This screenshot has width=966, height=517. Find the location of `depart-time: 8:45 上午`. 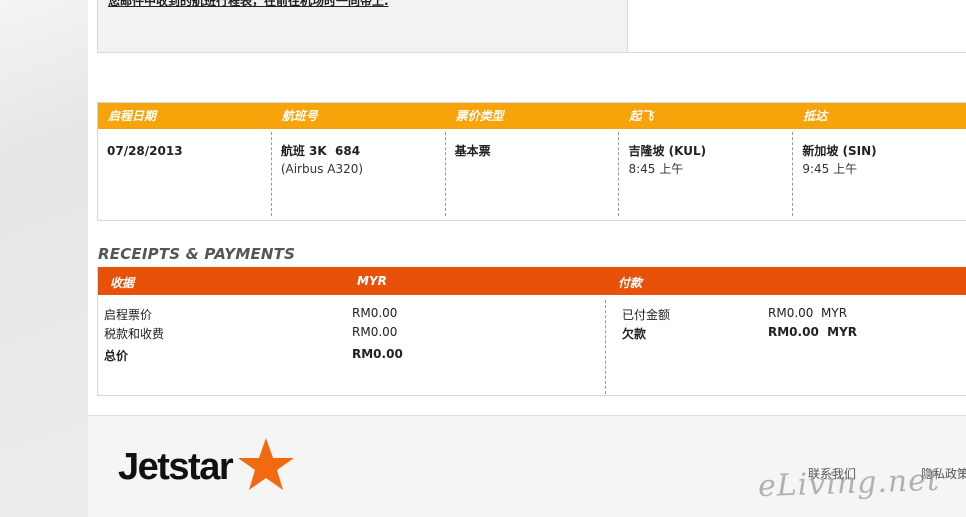

depart-time: 8:45 上午 is located at coordinates (656, 169).